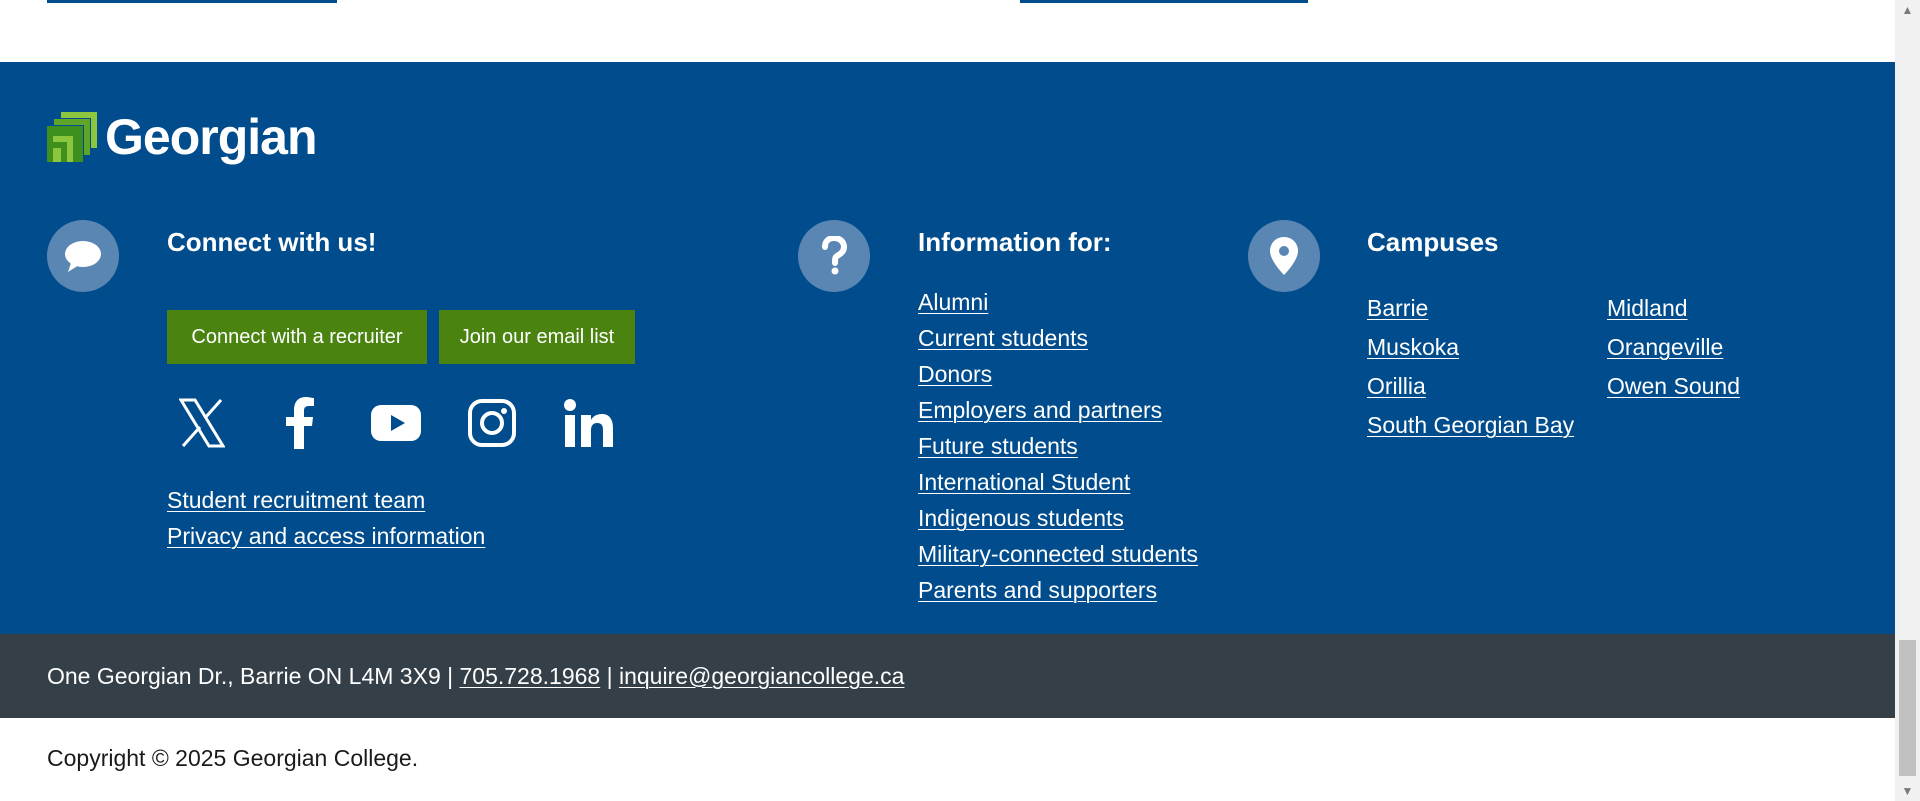 This screenshot has width=1920, height=801. What do you see at coordinates (1433, 242) in the screenshot?
I see `campuses-title: Campuses` at bounding box center [1433, 242].